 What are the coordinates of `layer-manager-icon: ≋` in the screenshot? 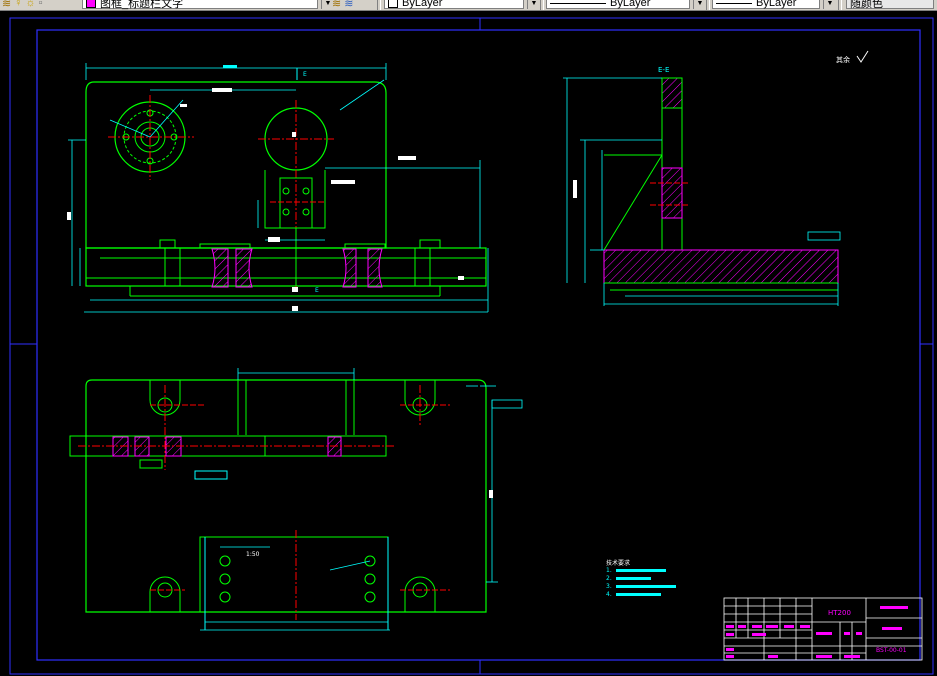 It's located at (6, 5).